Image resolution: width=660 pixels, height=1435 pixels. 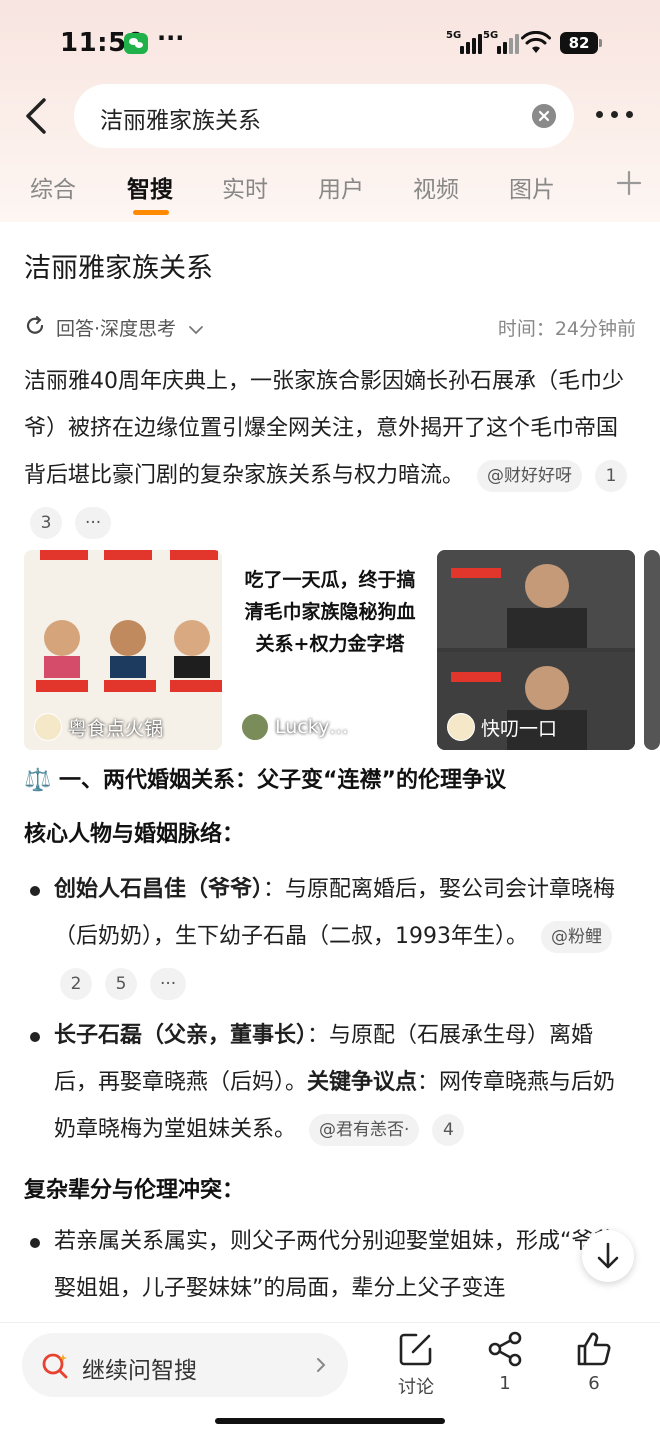 What do you see at coordinates (76, 984) in the screenshot?
I see `citation-chip: 2` at bounding box center [76, 984].